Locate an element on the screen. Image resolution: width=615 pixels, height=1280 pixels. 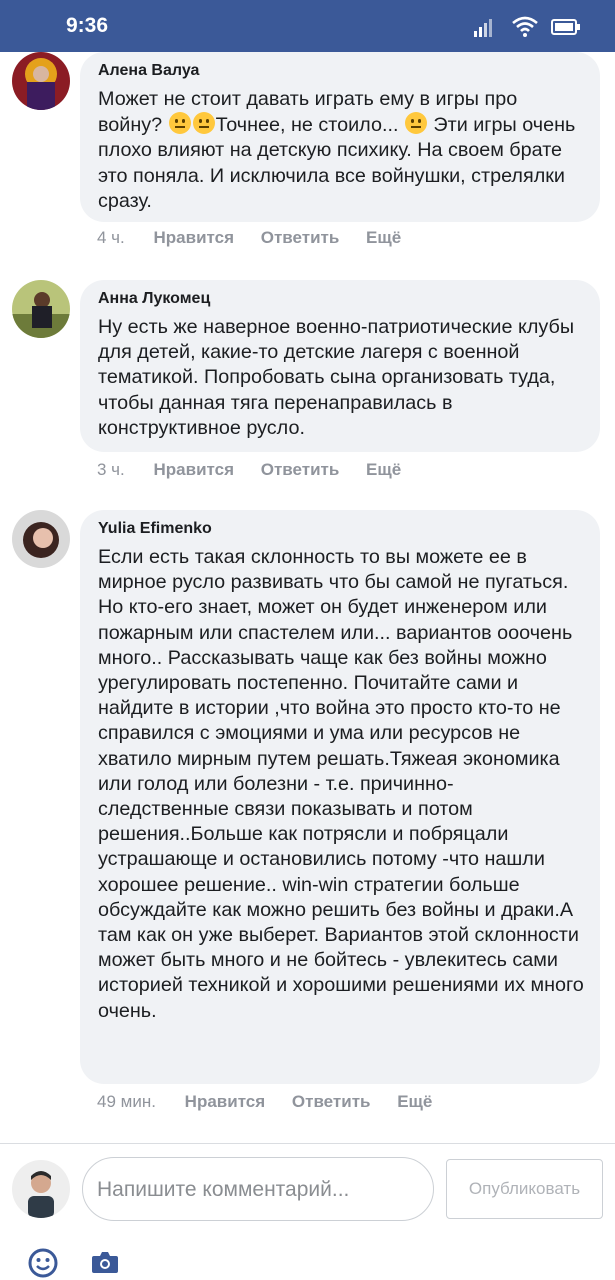
emoji-icon is located at coordinates (43, 1263).